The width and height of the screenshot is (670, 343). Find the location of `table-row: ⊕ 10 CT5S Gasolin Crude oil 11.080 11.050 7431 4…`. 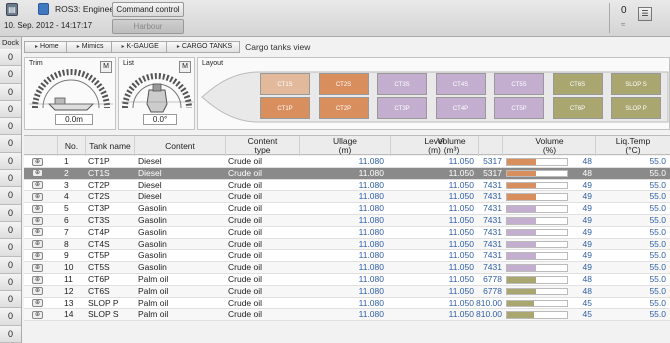

table-row: ⊕ 10 CT5S Gasolin Crude oil 11.080 11.050 7431 4… is located at coordinates (347, 268).